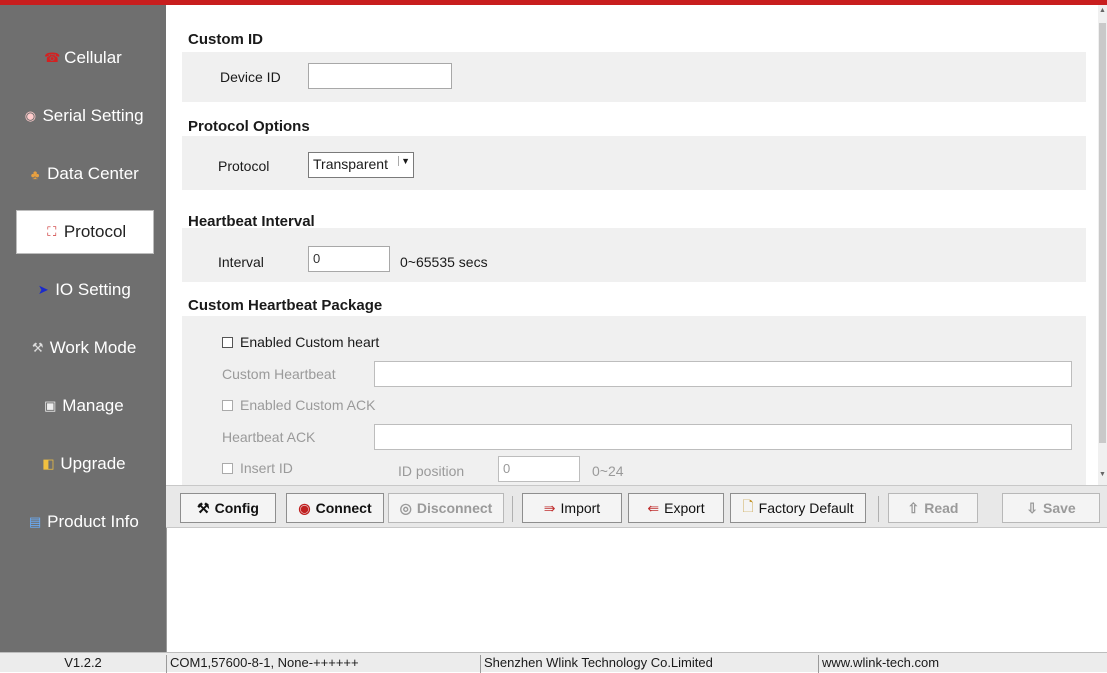 This screenshot has width=1107, height=673. What do you see at coordinates (806, 508) in the screenshot?
I see `factory-default-button-label: Factory Default` at bounding box center [806, 508].